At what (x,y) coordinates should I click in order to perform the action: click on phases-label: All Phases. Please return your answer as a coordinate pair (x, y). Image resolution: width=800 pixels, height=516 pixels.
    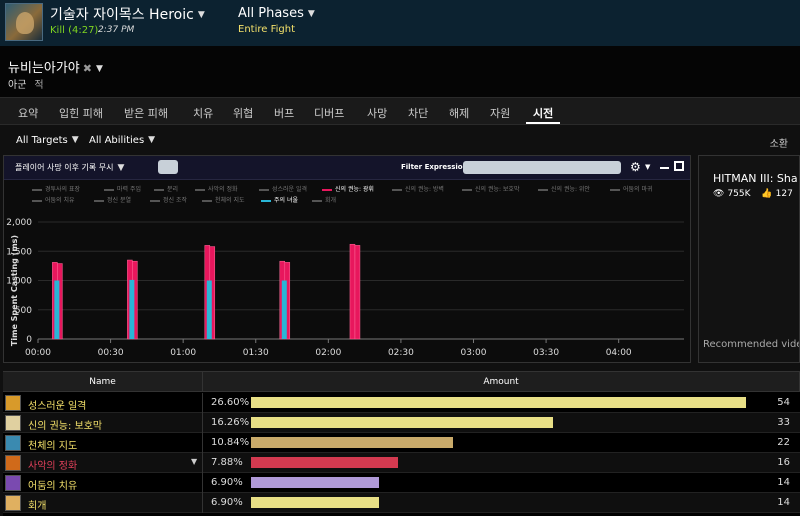
    Looking at the image, I should click on (271, 13).